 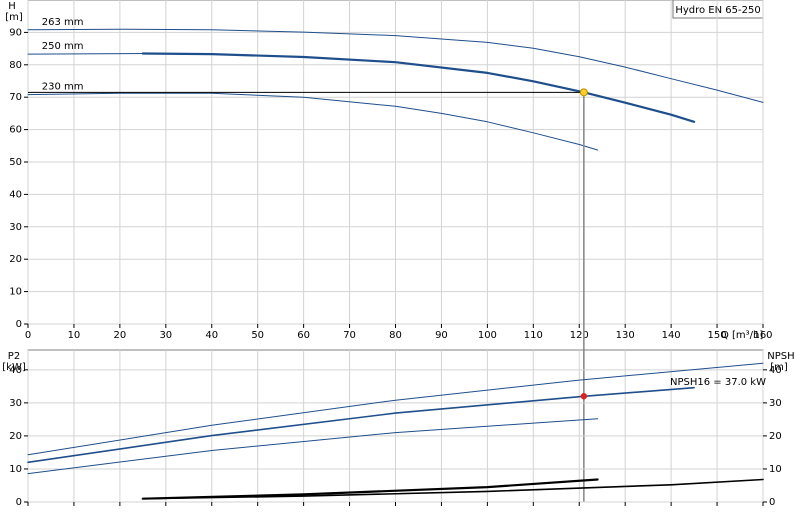 What do you see at coordinates (349, 335) in the screenshot?
I see `head-tick-label-x: 70` at bounding box center [349, 335].